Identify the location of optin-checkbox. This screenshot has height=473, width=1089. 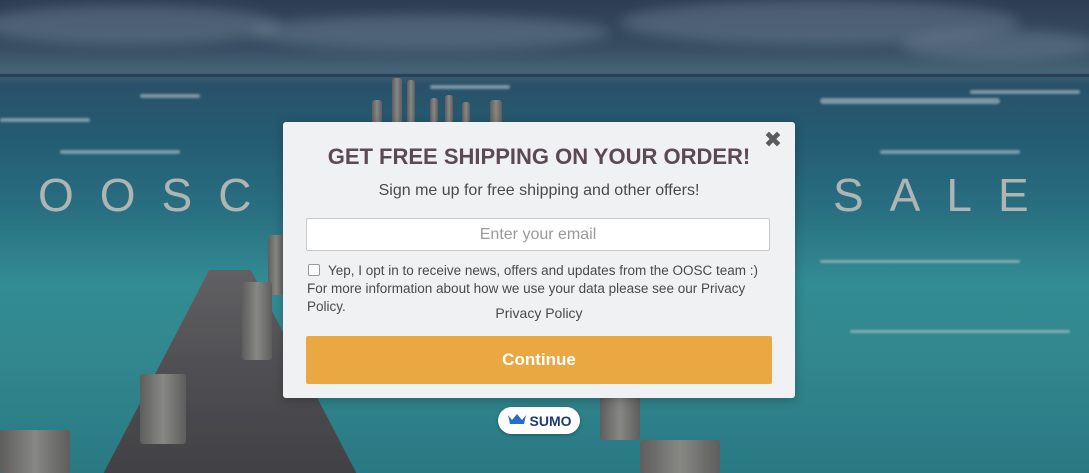
(314, 270).